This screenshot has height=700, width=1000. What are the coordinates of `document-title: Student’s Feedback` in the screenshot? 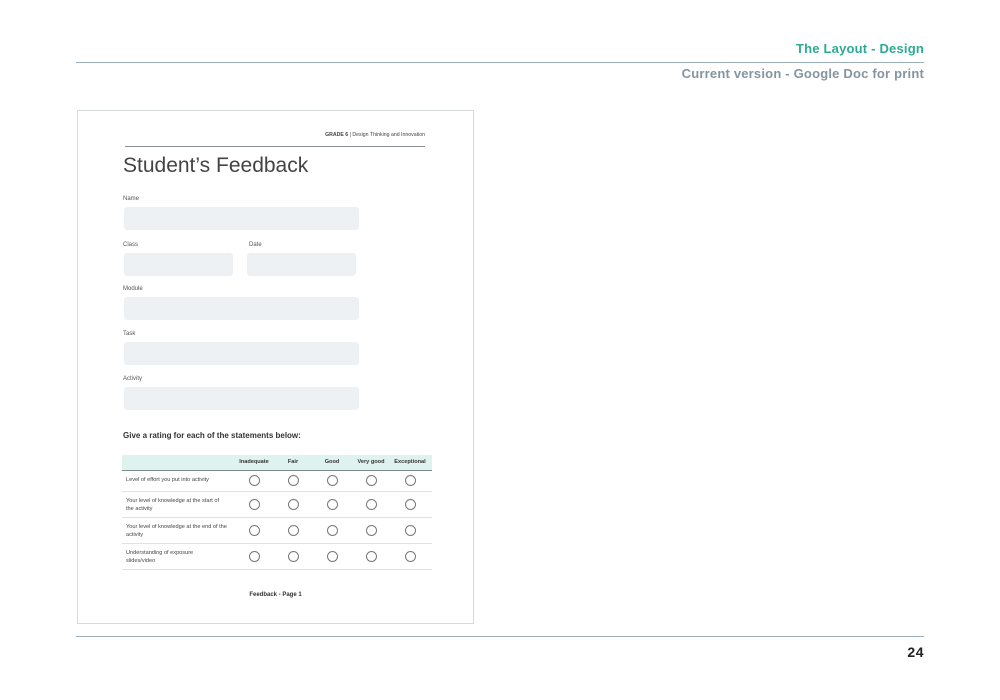 It's located at (216, 165).